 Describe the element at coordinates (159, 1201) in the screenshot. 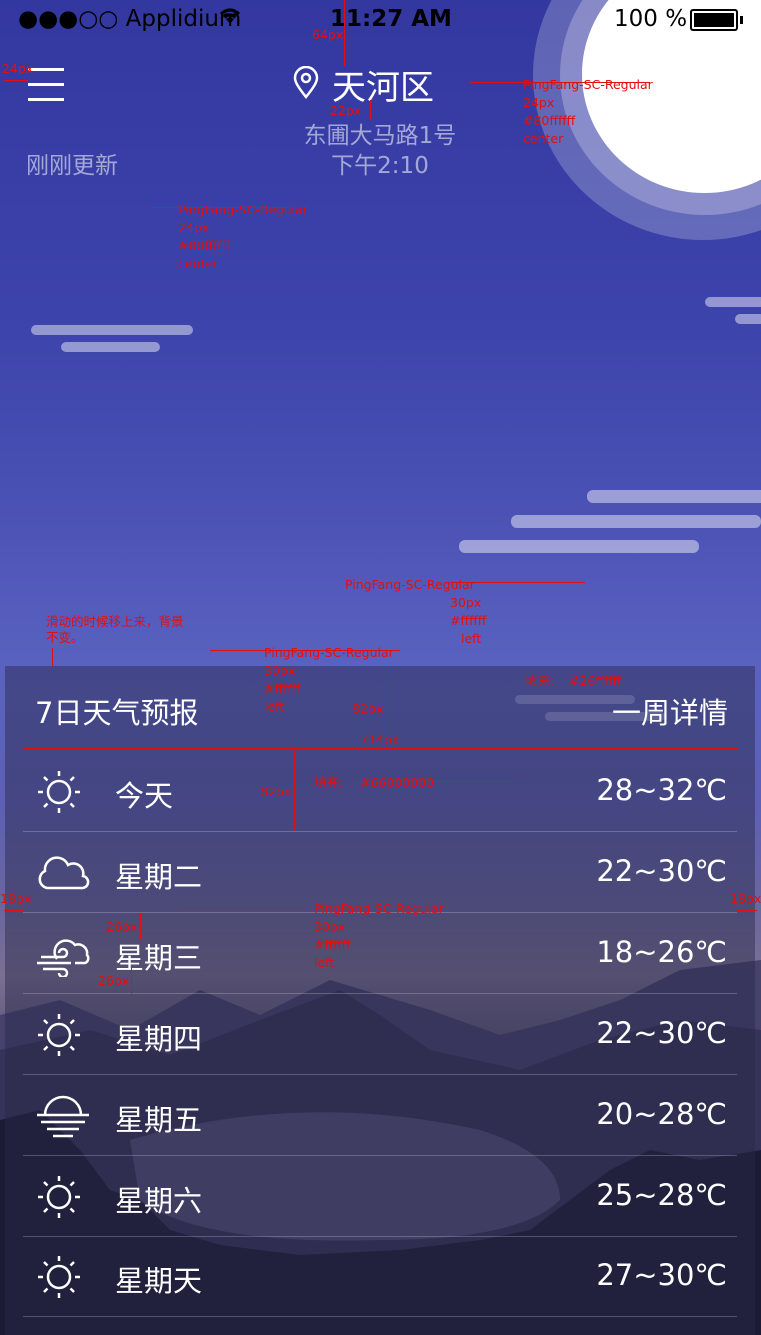

I see `day-label: 星期六` at that location.